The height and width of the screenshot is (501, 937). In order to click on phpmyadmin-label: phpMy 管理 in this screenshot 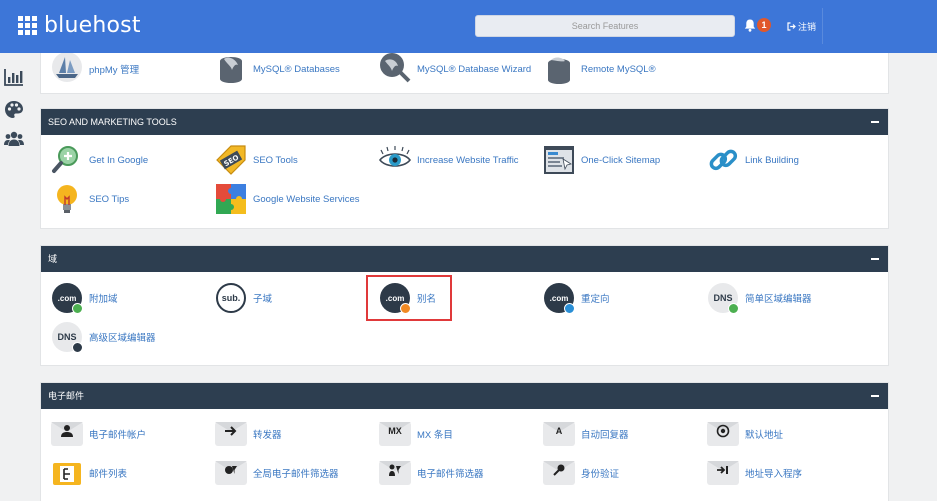, I will do `click(114, 70)`.